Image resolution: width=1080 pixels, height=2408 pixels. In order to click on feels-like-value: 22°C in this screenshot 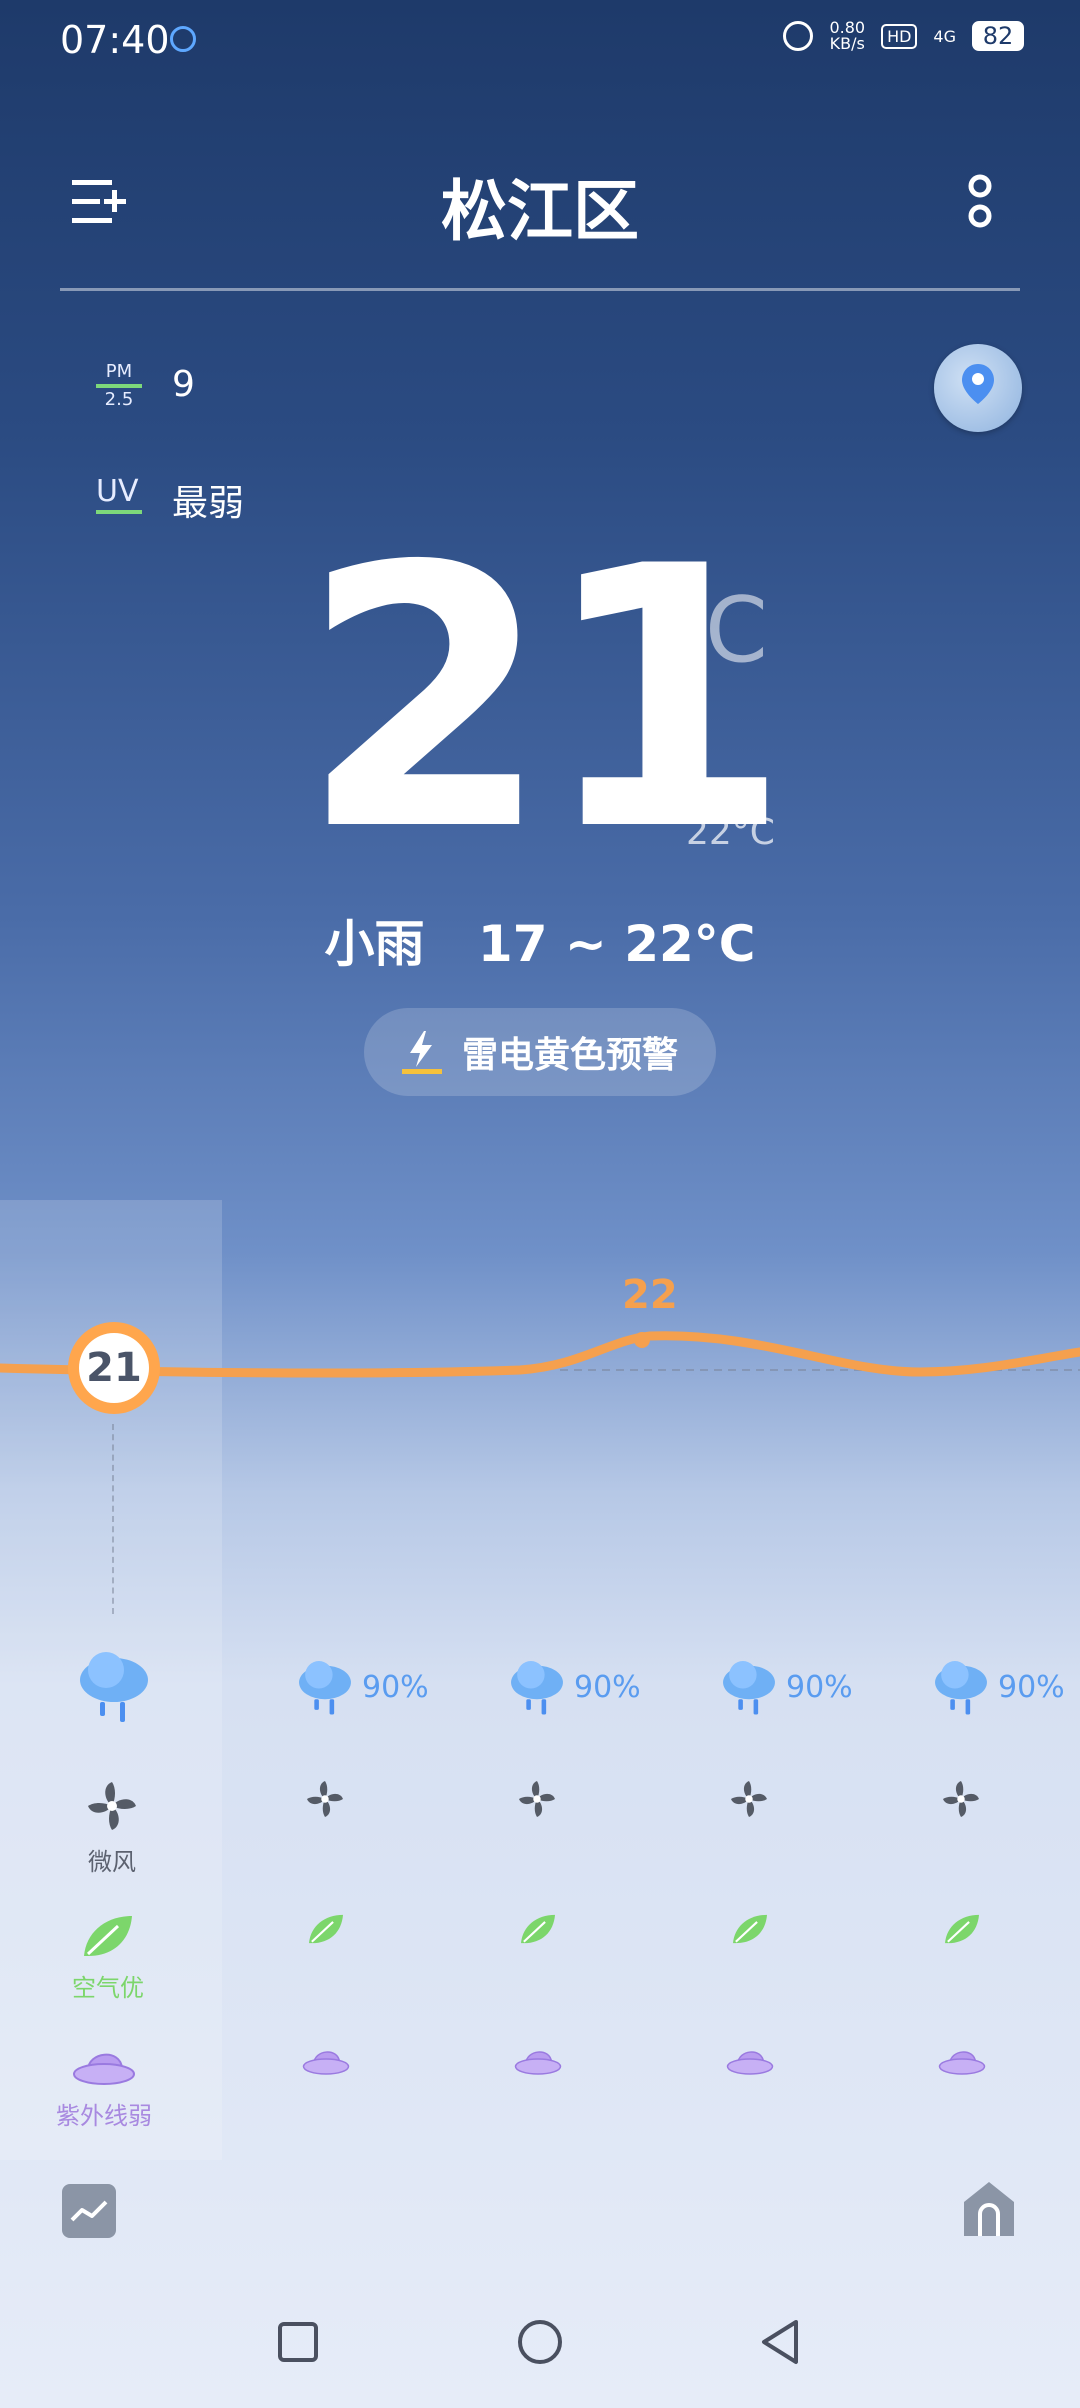, I will do `click(730, 832)`.